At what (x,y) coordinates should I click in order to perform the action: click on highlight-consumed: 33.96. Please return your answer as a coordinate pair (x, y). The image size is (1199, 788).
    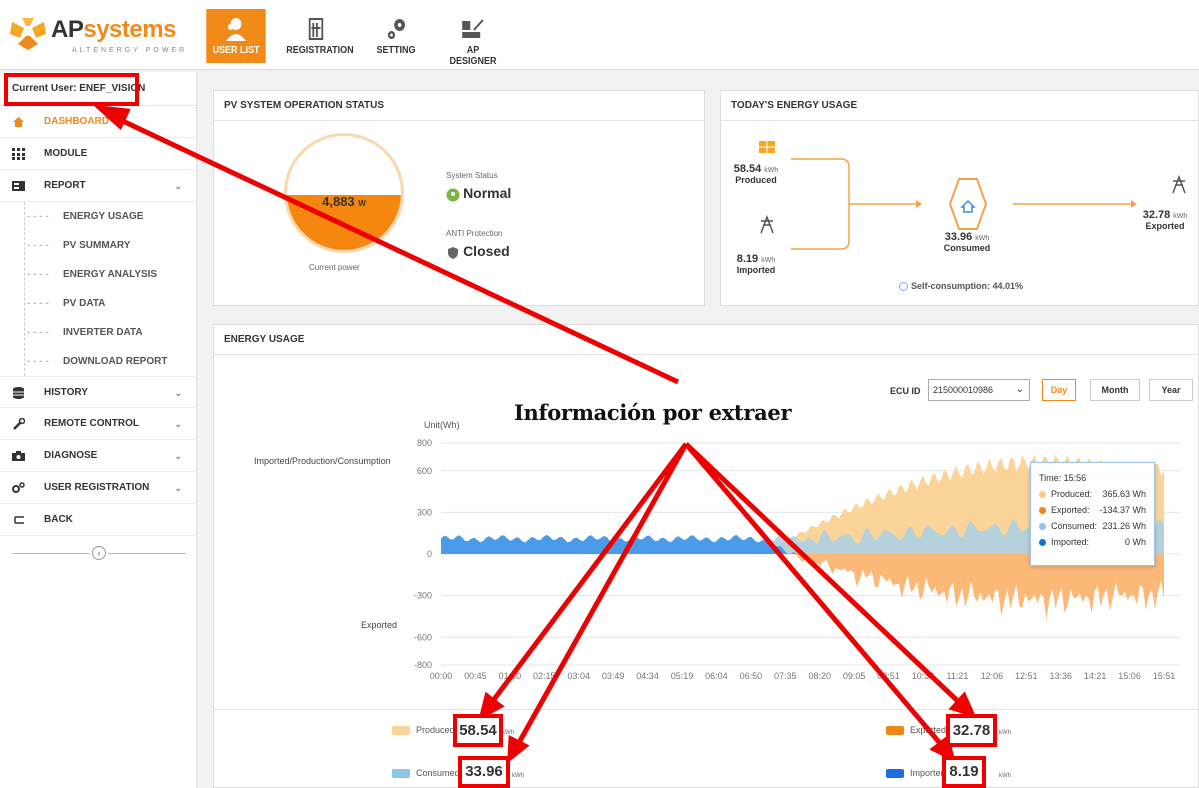
    Looking at the image, I should click on (484, 772).